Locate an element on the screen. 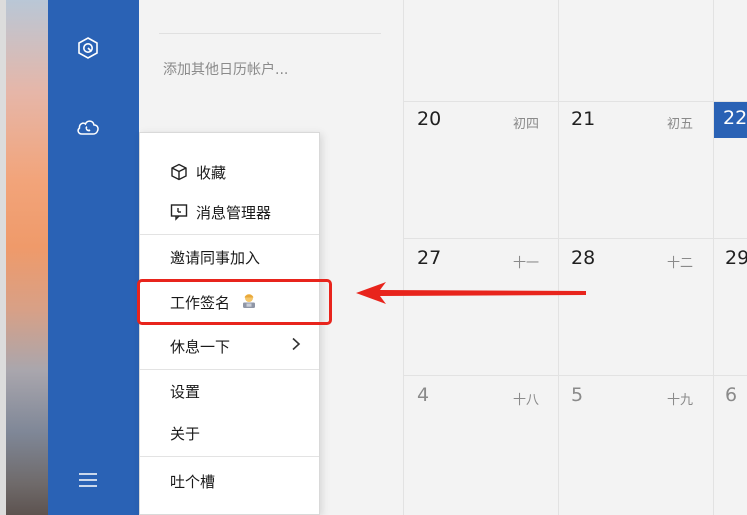  office-worker-emoji-icon is located at coordinates (249, 302).